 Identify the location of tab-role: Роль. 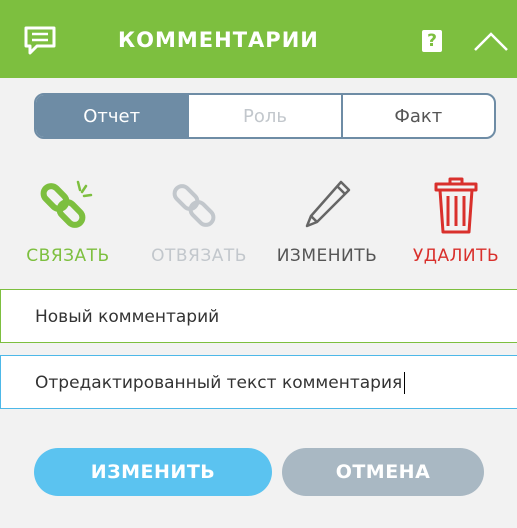
(263, 116).